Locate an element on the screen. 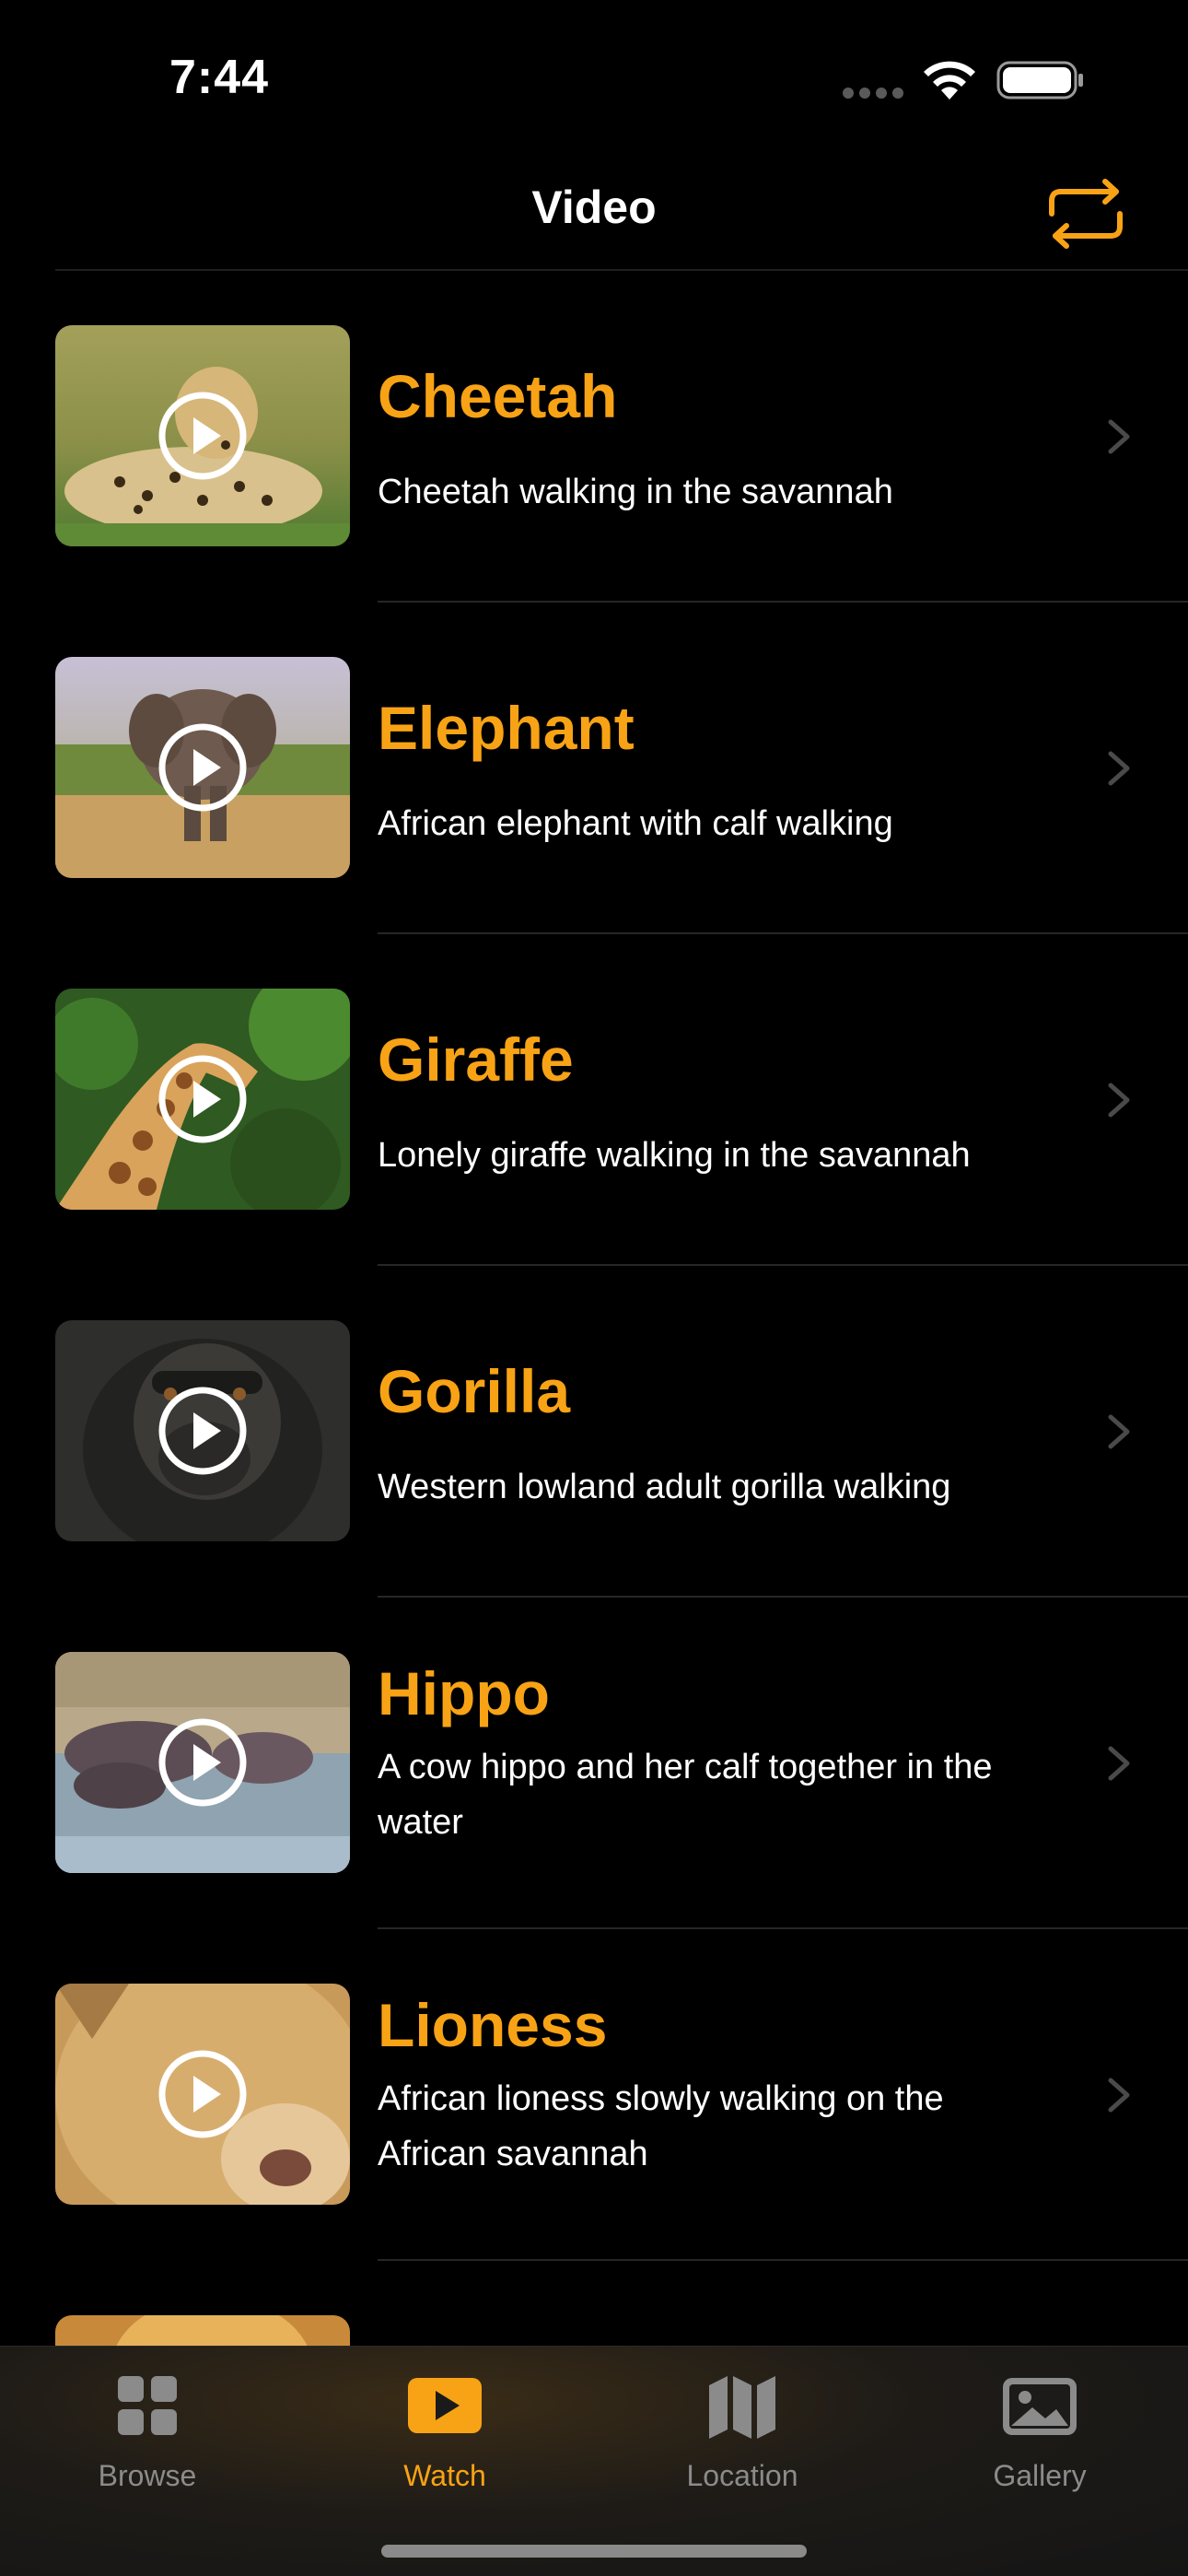 This screenshot has height=2576, width=1188. battery-icon is located at coordinates (1039, 80).